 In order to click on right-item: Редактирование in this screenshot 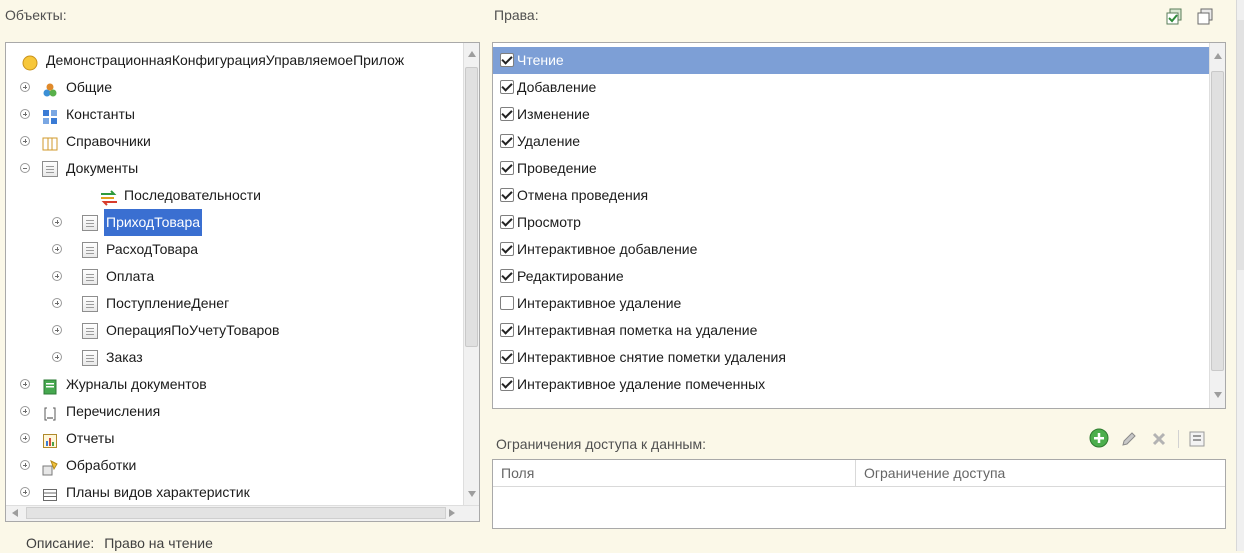, I will do `click(851, 276)`.